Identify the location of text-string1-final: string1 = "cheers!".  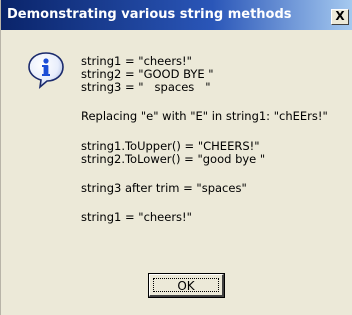
(136, 217).